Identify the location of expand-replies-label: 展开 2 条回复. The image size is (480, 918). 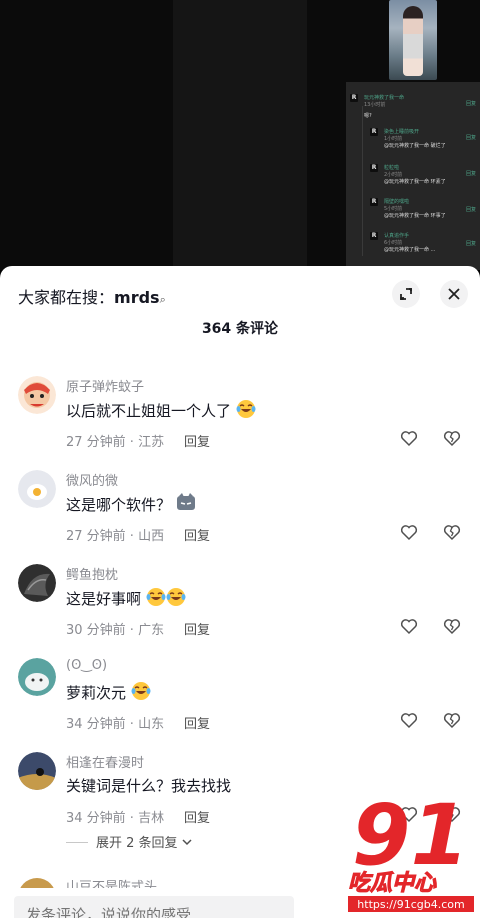
(137, 843).